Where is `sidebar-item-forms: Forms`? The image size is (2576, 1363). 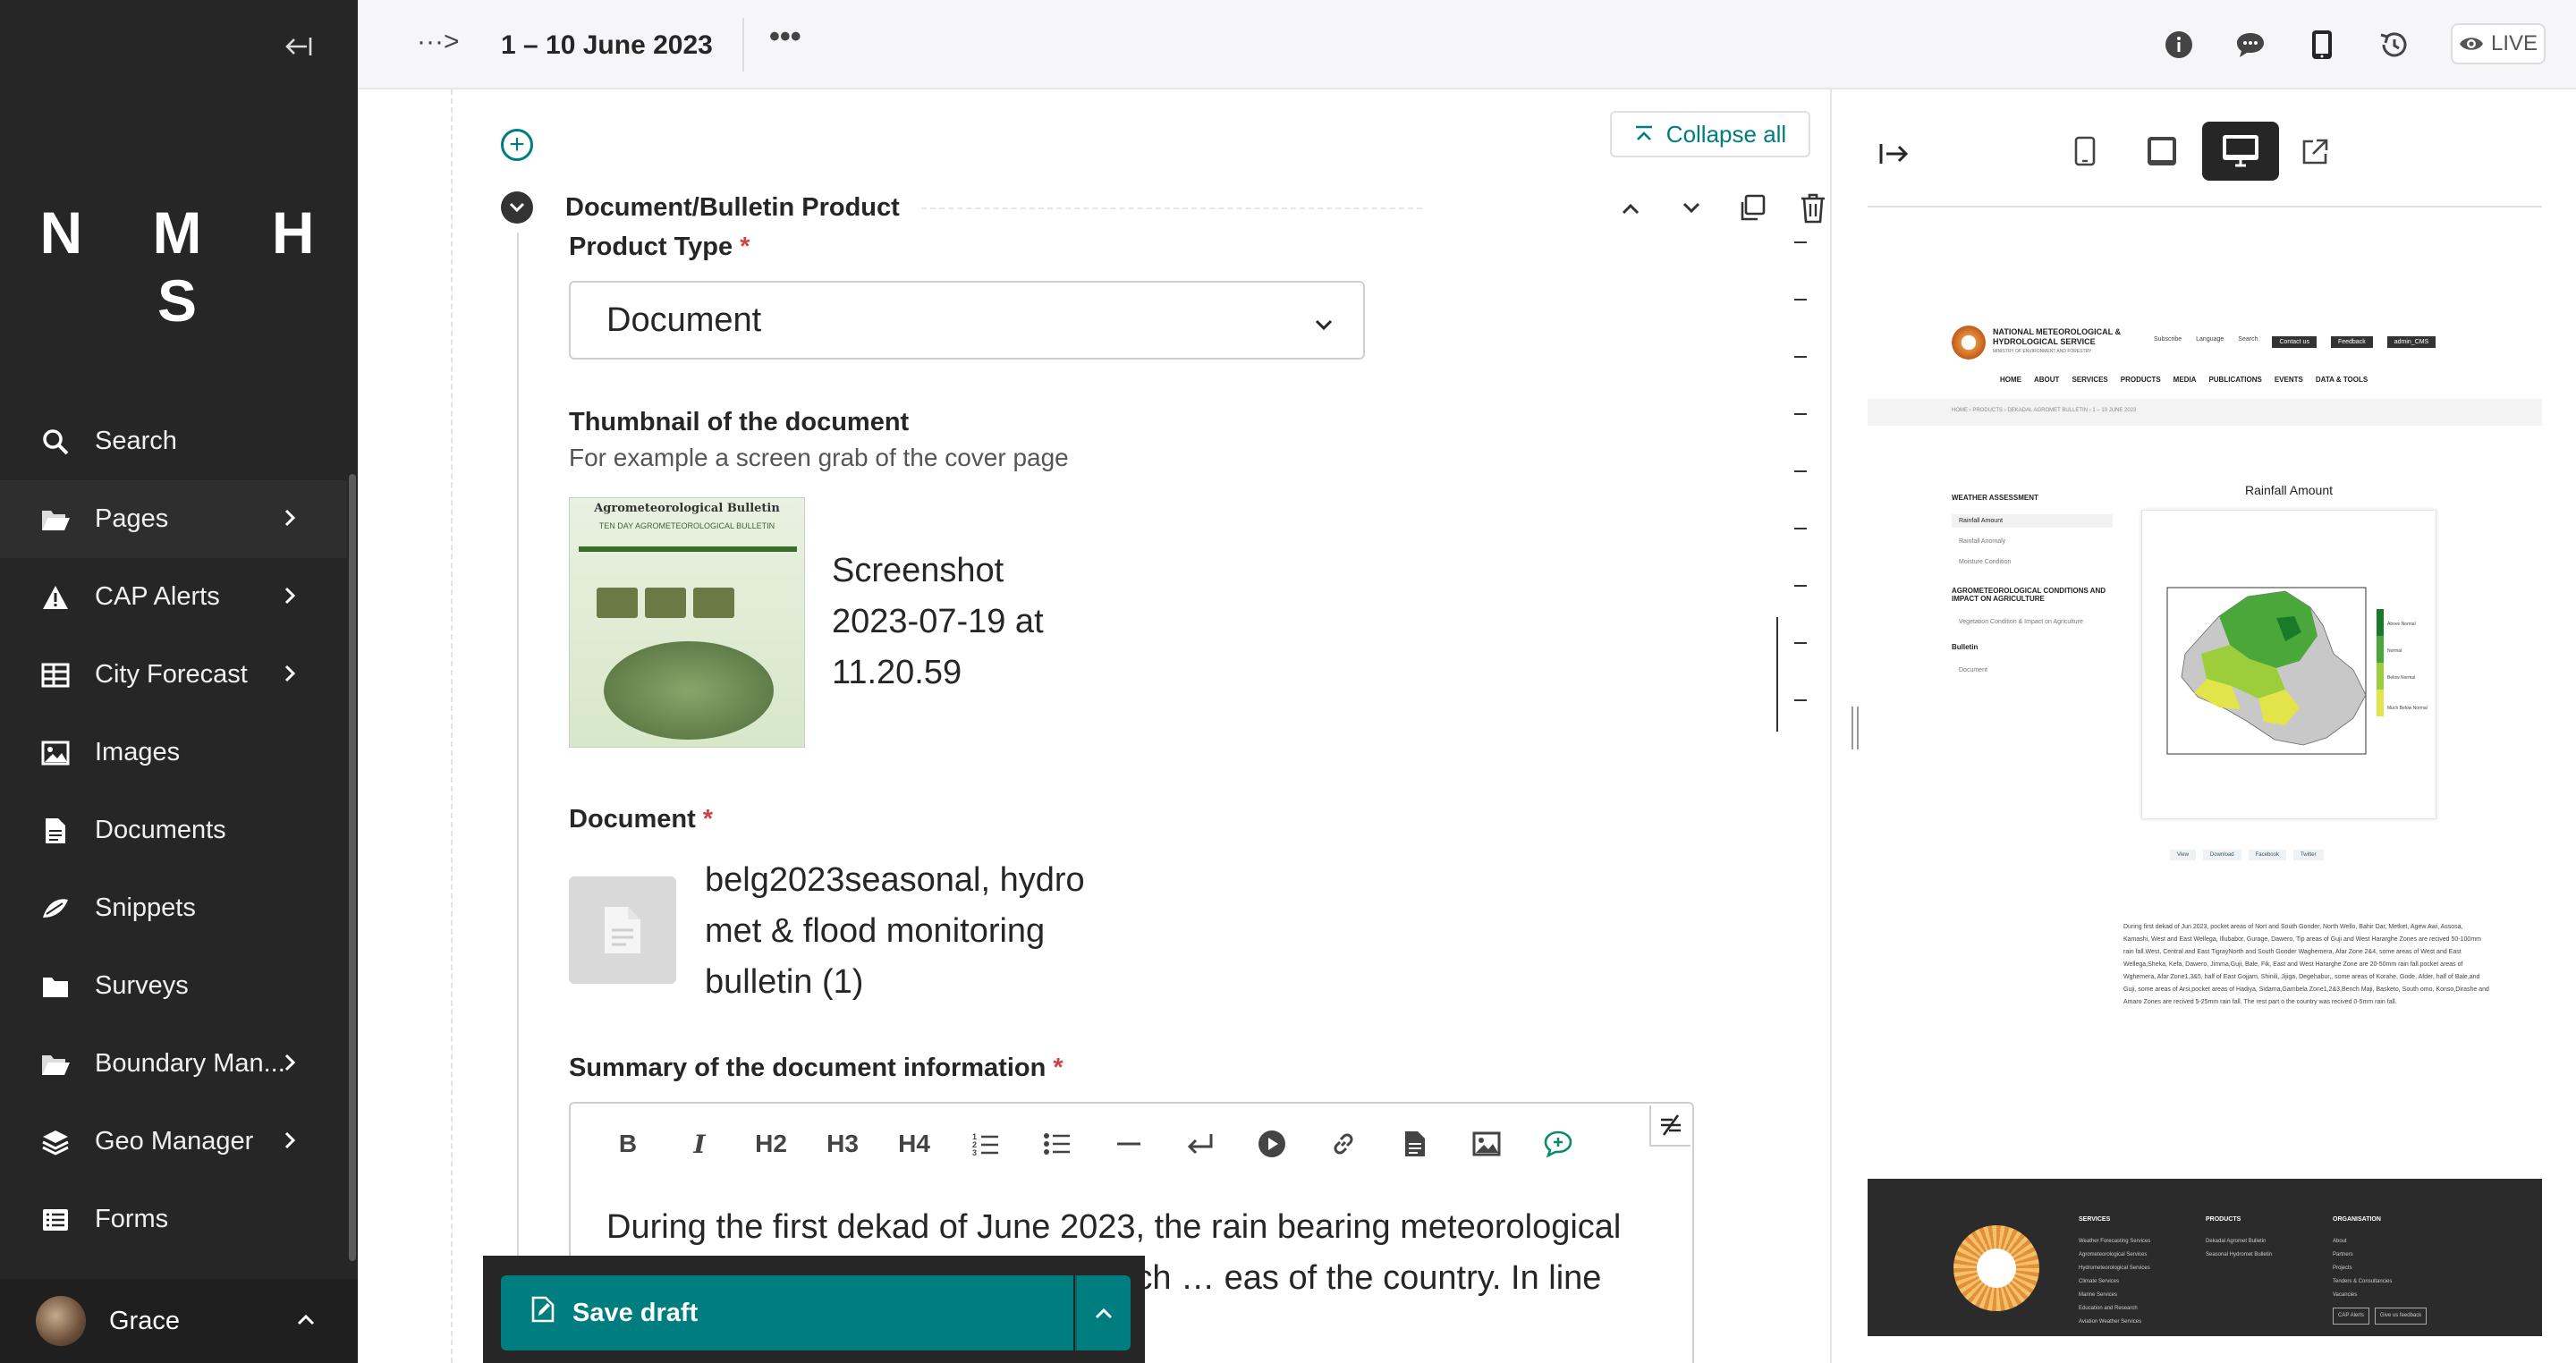 sidebar-item-forms: Forms is located at coordinates (173, 1219).